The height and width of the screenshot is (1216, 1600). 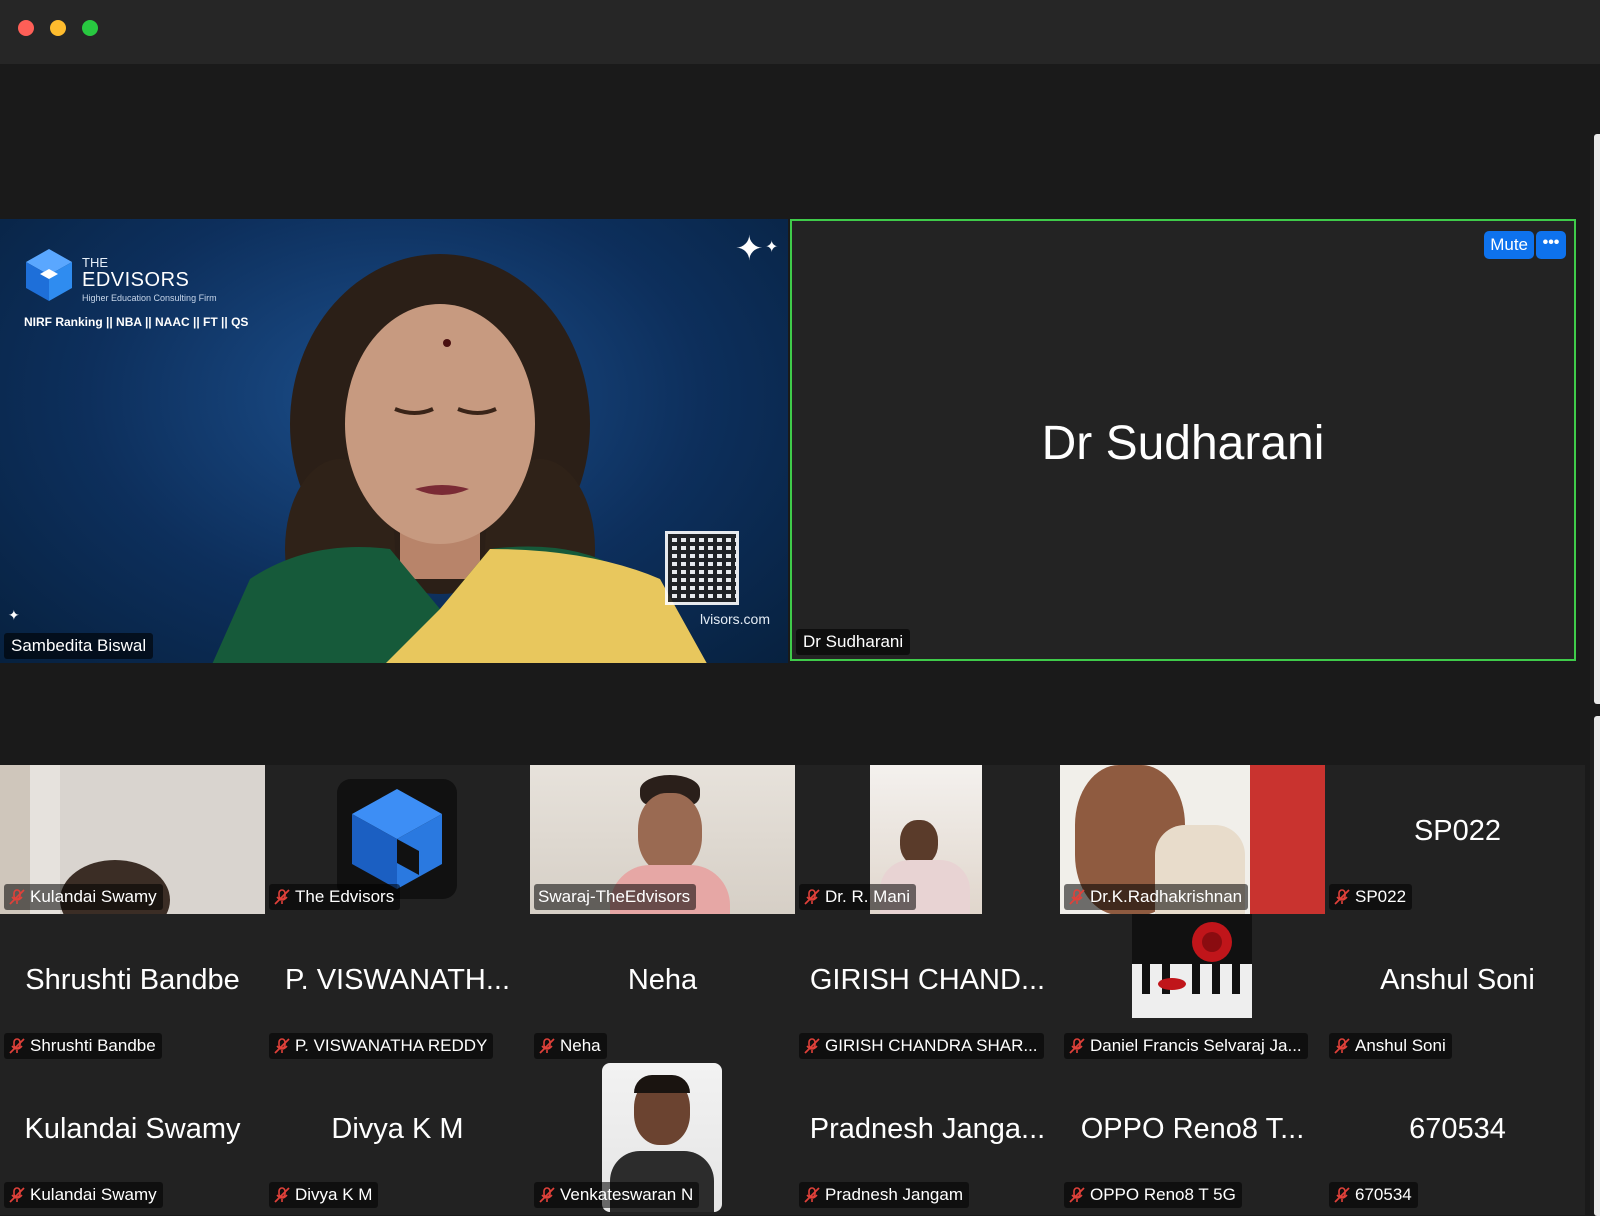 I want to click on participant-display-name: Neha, so click(x=662, y=980).